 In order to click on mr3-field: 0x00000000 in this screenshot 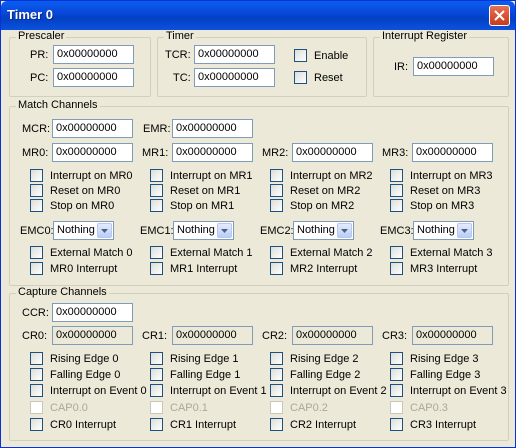, I will do `click(452, 152)`.